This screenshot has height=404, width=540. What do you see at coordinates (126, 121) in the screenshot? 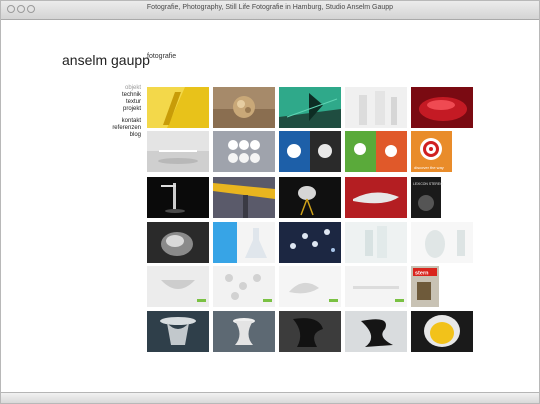
I see `nav-item-kontakt: kontakt` at bounding box center [126, 121].